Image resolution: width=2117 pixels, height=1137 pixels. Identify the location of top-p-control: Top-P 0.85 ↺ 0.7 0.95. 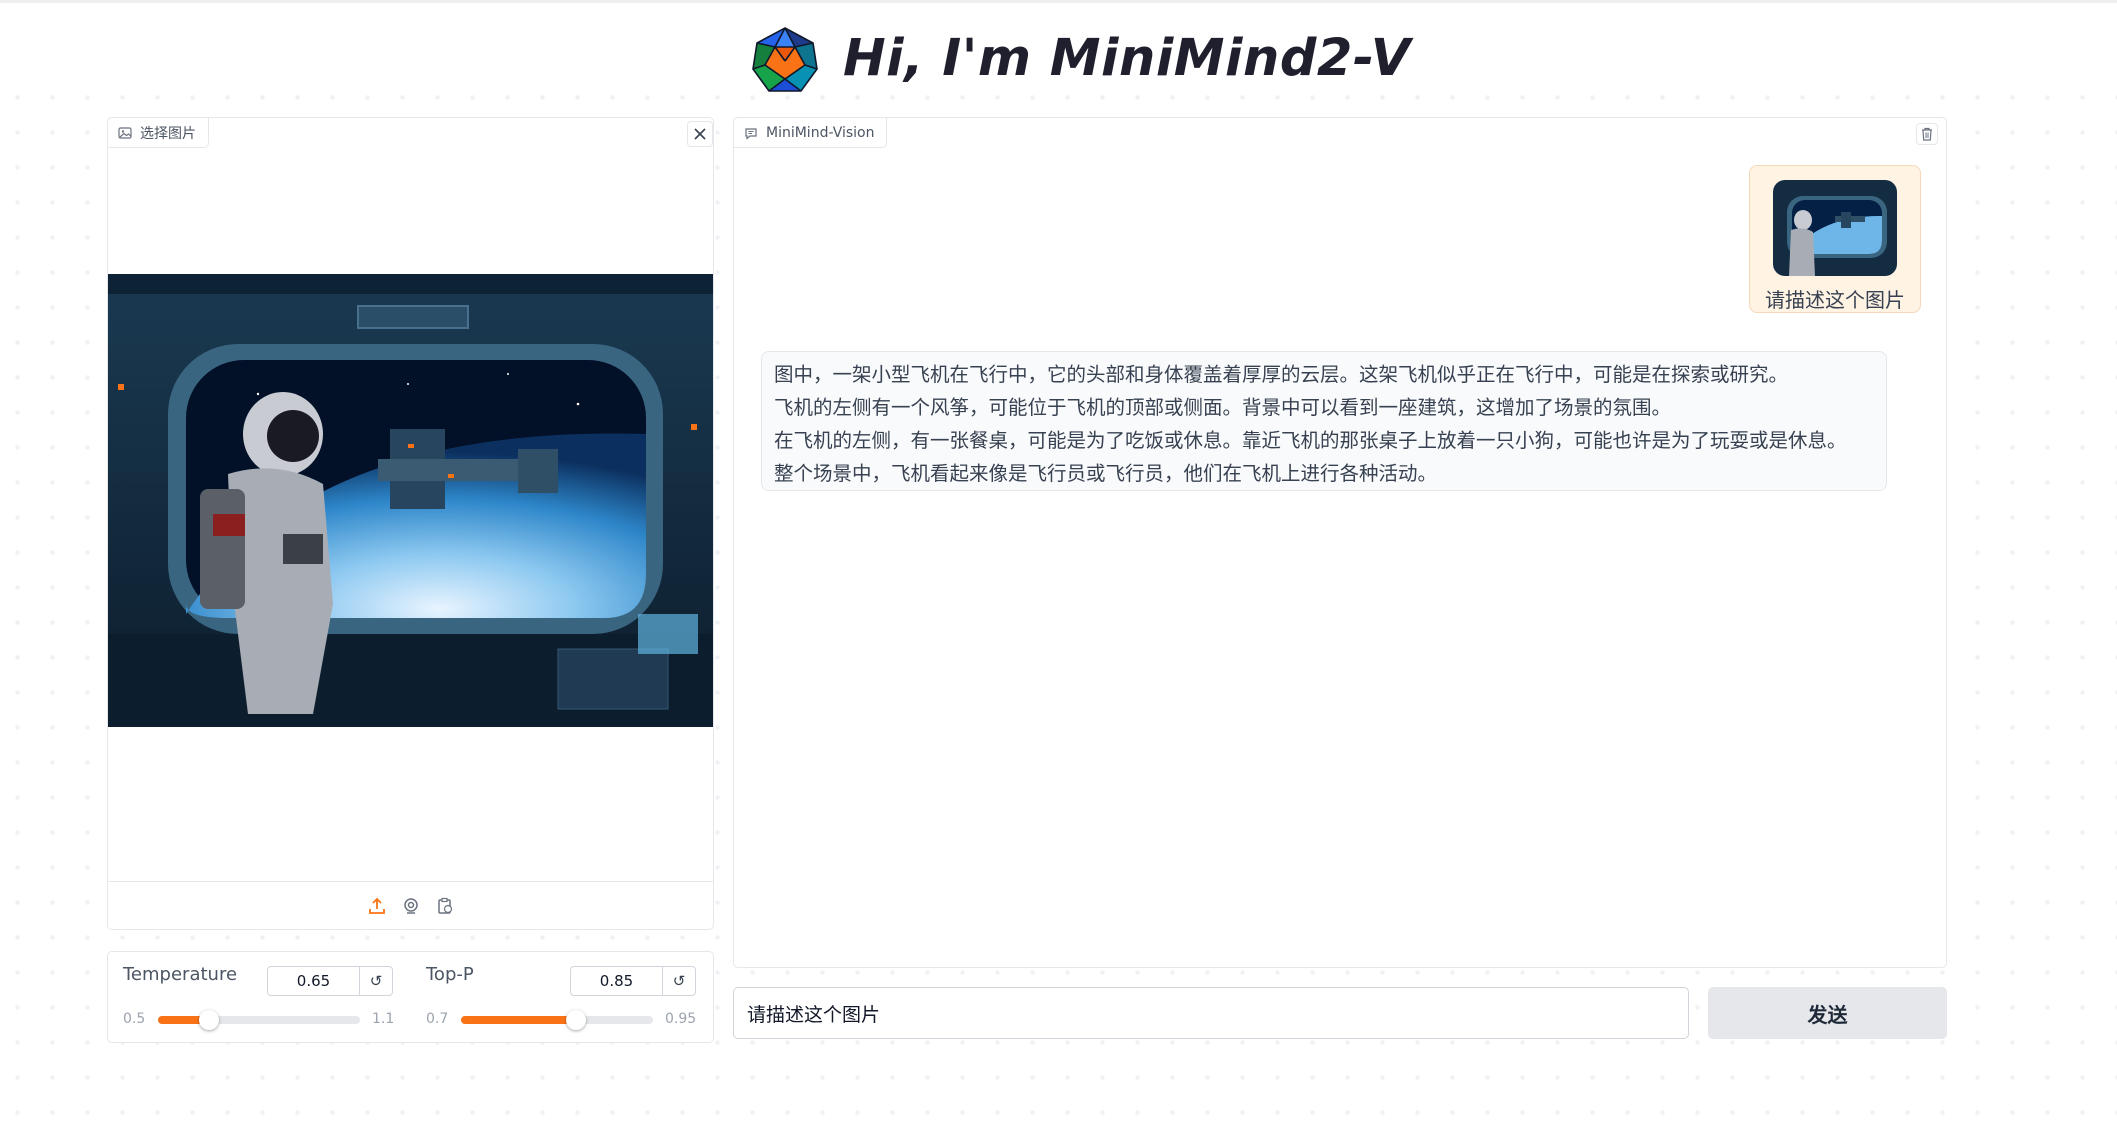
(562, 998).